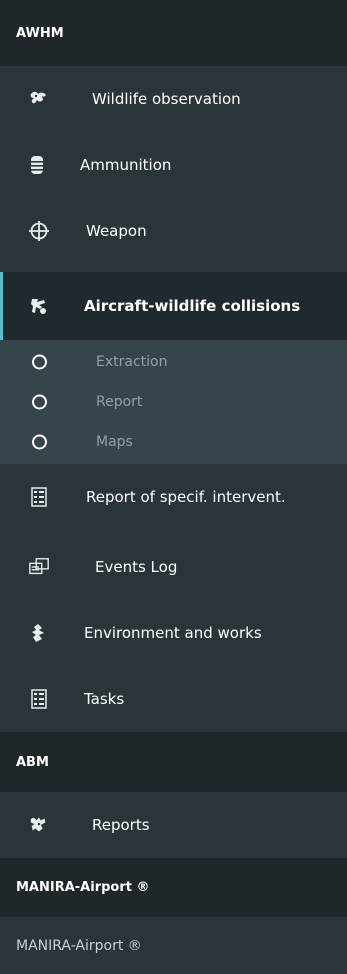 The image size is (347, 974). I want to click on wildlife-icon, so click(39, 99).